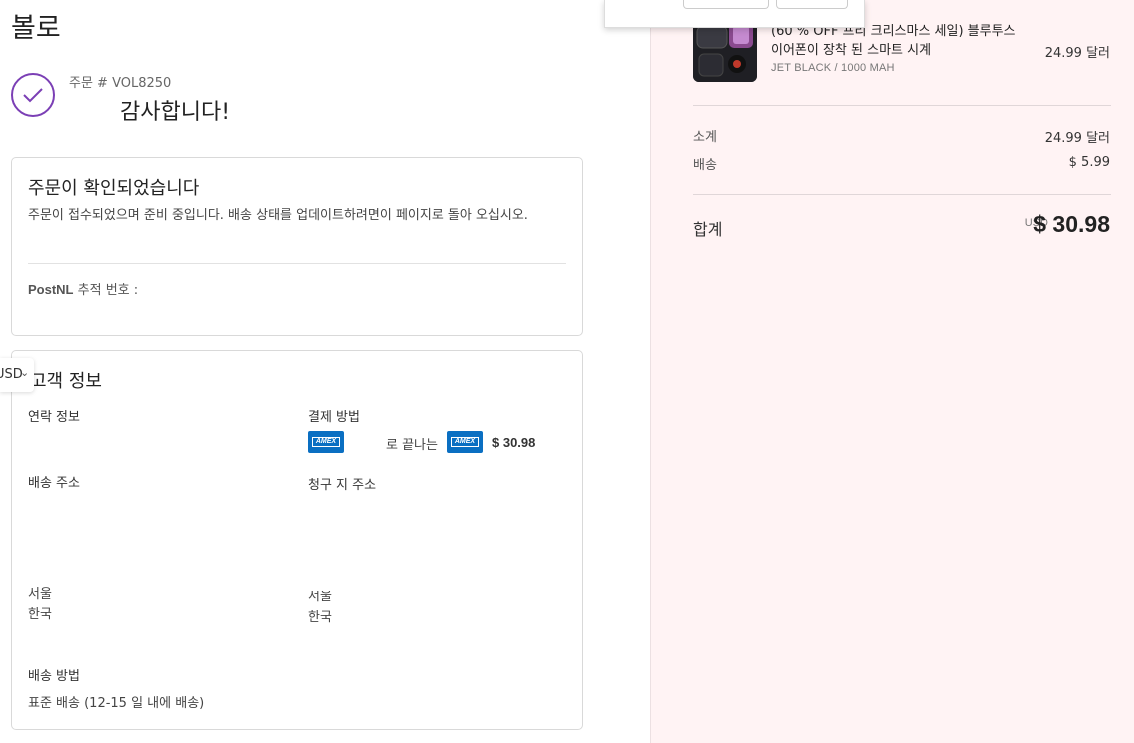  What do you see at coordinates (120, 83) in the screenshot?
I see `order-number: 주문 # VOL8250` at bounding box center [120, 83].